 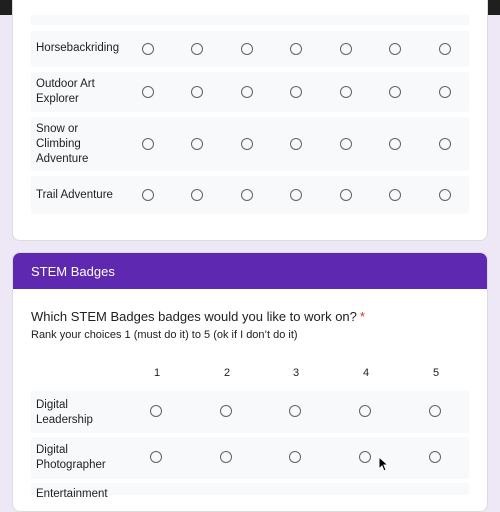 I want to click on grid-row-outdoor-art-explorer: Outdoor Art Explorer, so click(x=250, y=92).